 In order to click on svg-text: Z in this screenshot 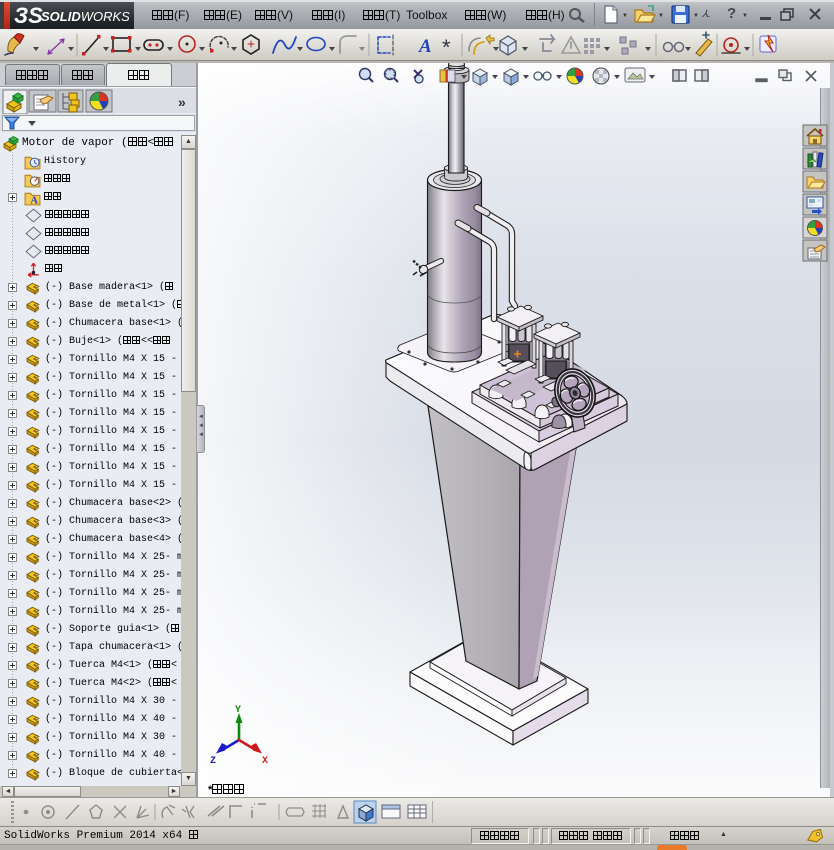, I will do `click(213, 761)`.